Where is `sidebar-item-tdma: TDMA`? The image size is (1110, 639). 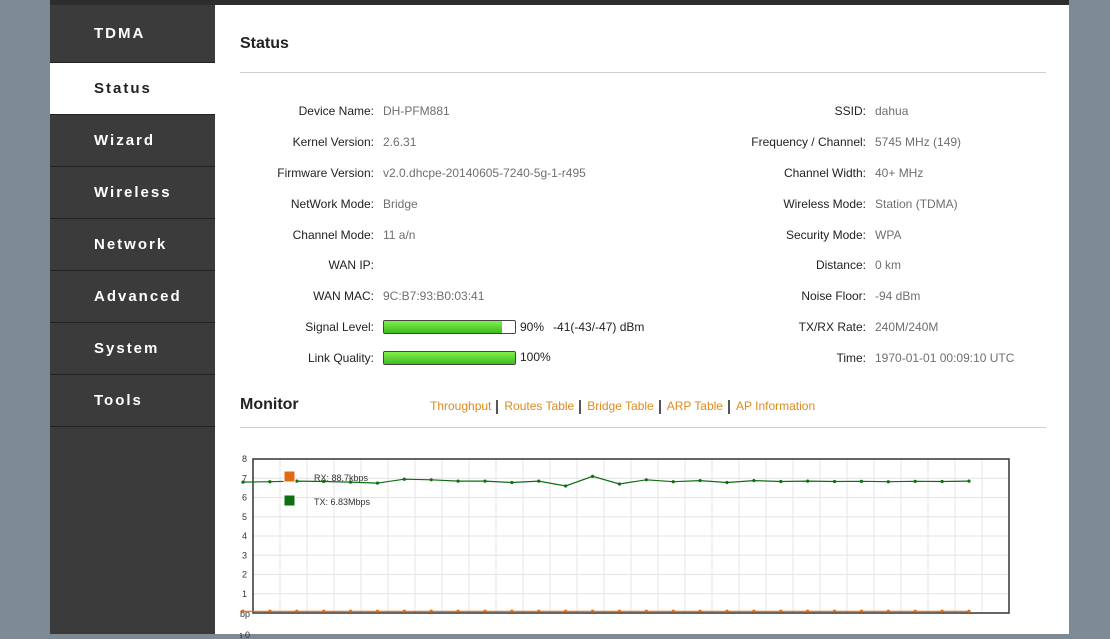 sidebar-item-tdma: TDMA is located at coordinates (132, 34).